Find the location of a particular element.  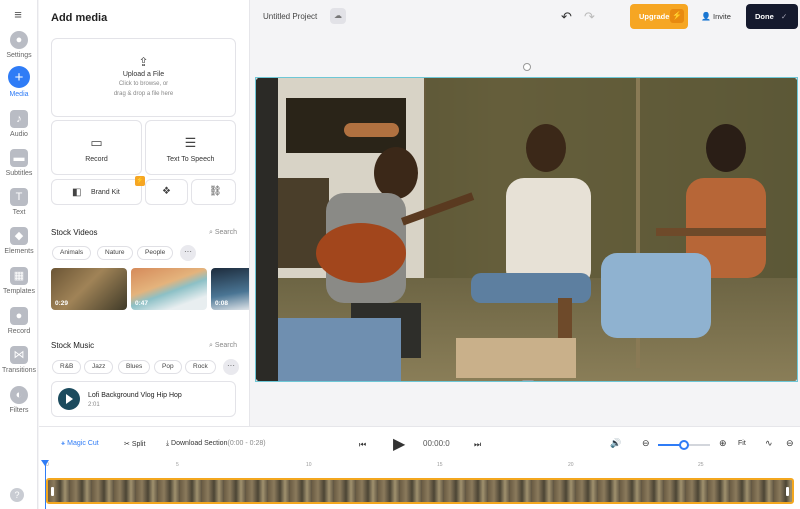

record-tile: ▭ Record is located at coordinates (96, 147).